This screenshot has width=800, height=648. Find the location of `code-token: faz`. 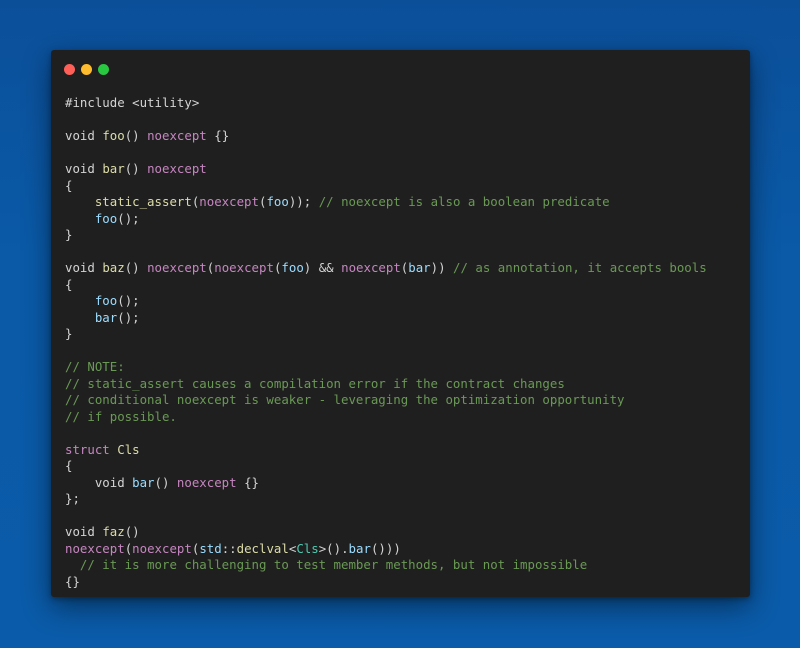

code-token: faz is located at coordinates (113, 531).